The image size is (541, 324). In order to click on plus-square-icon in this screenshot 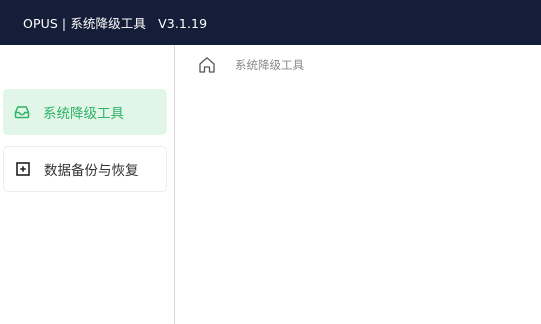, I will do `click(23, 169)`.